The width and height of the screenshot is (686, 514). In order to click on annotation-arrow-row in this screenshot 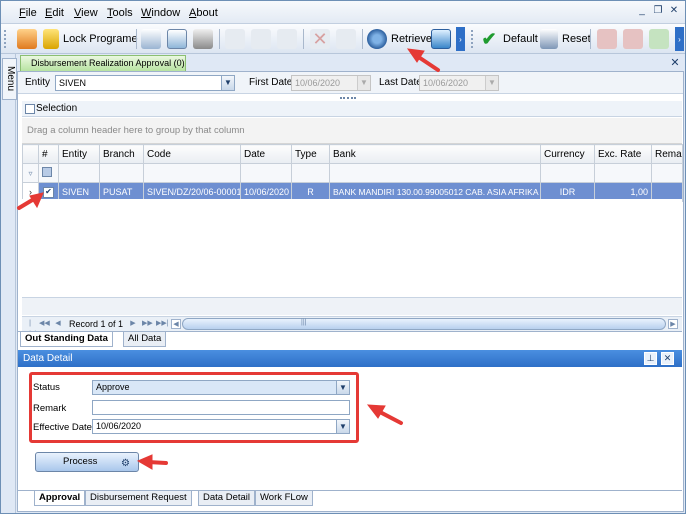, I will do `click(30, 201)`.